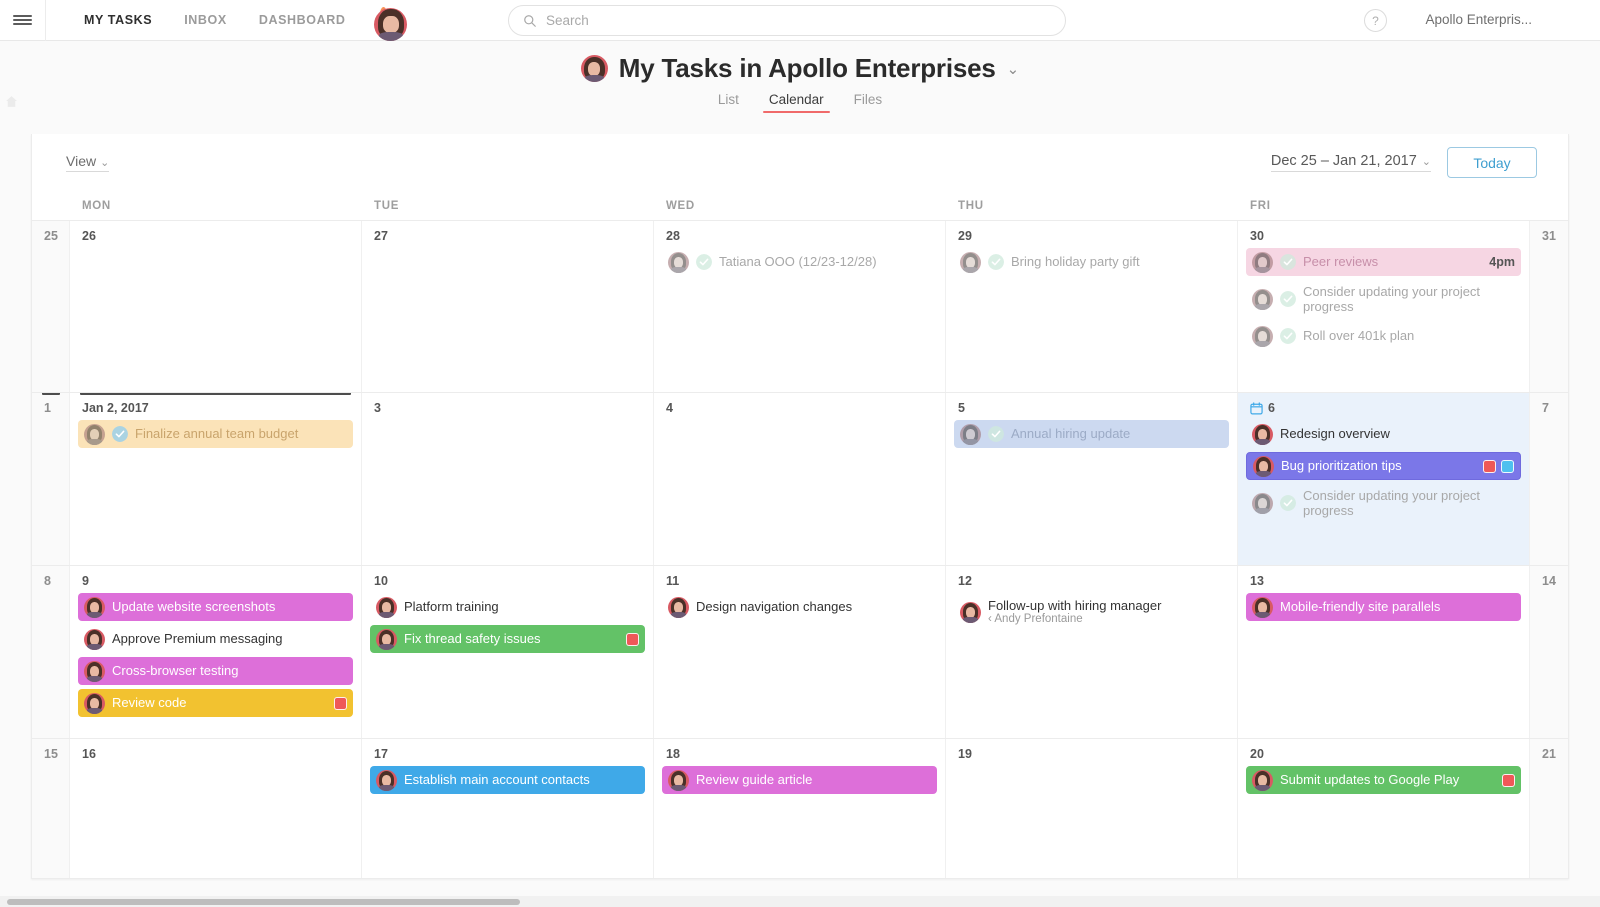 The image size is (1600, 907). What do you see at coordinates (85, 581) in the screenshot?
I see `day-number-label: 9` at bounding box center [85, 581].